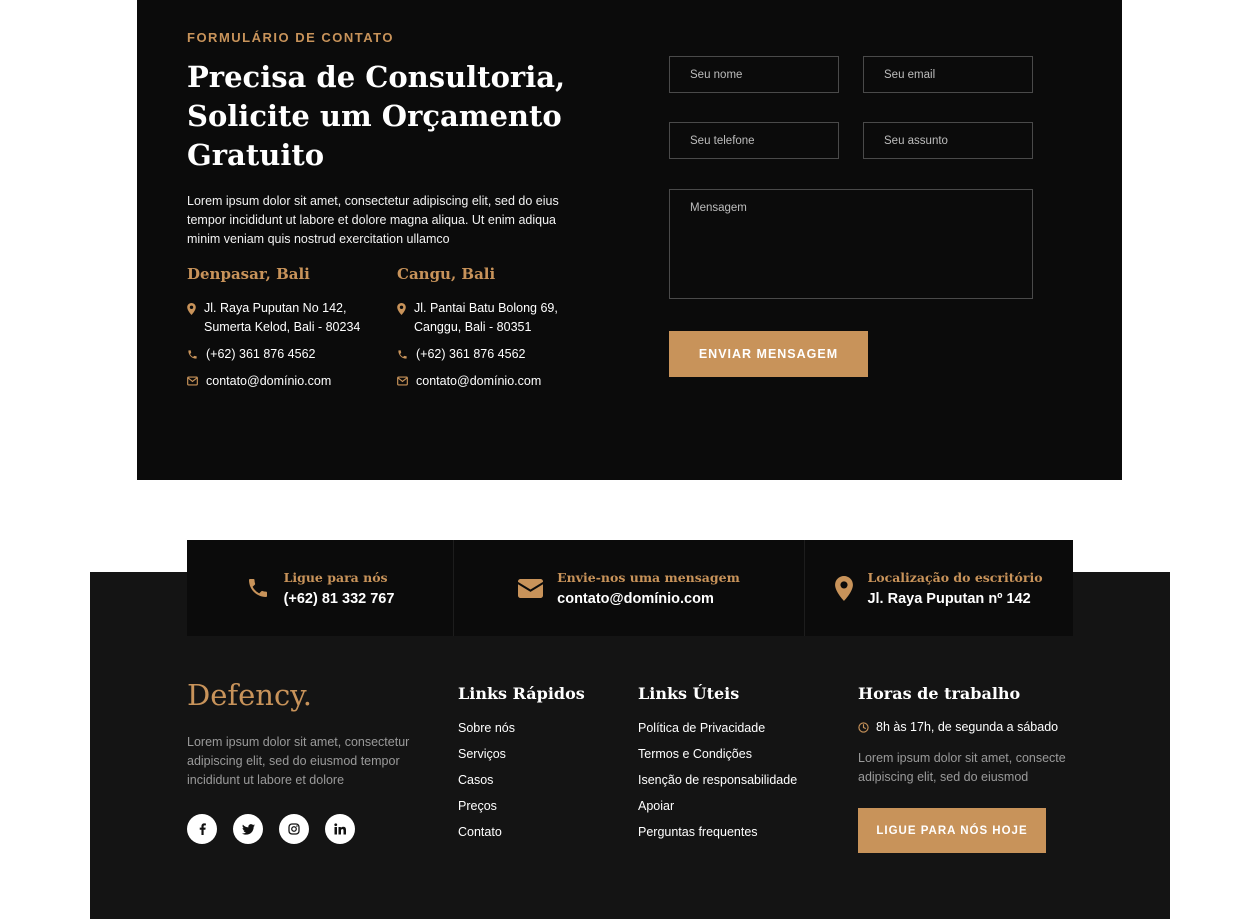 The width and height of the screenshot is (1260, 919). I want to click on phone-input: Seu telefone, so click(754, 140).